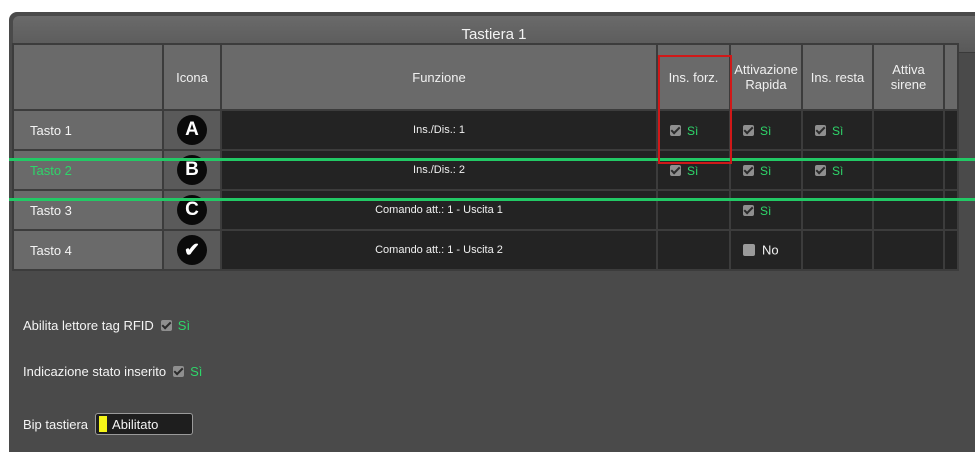  Describe the element at coordinates (766, 69) in the screenshot. I see `header-attivazione-line1: Attivazione` at that location.